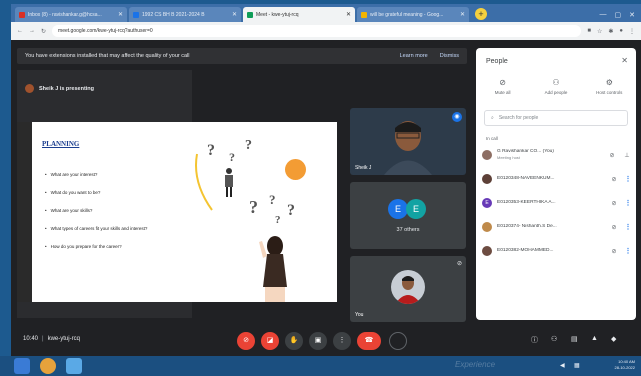 The width and height of the screenshot is (641, 376). What do you see at coordinates (408, 141) in the screenshot?
I see `speaker-tile: ◉ Sheik J` at bounding box center [408, 141].